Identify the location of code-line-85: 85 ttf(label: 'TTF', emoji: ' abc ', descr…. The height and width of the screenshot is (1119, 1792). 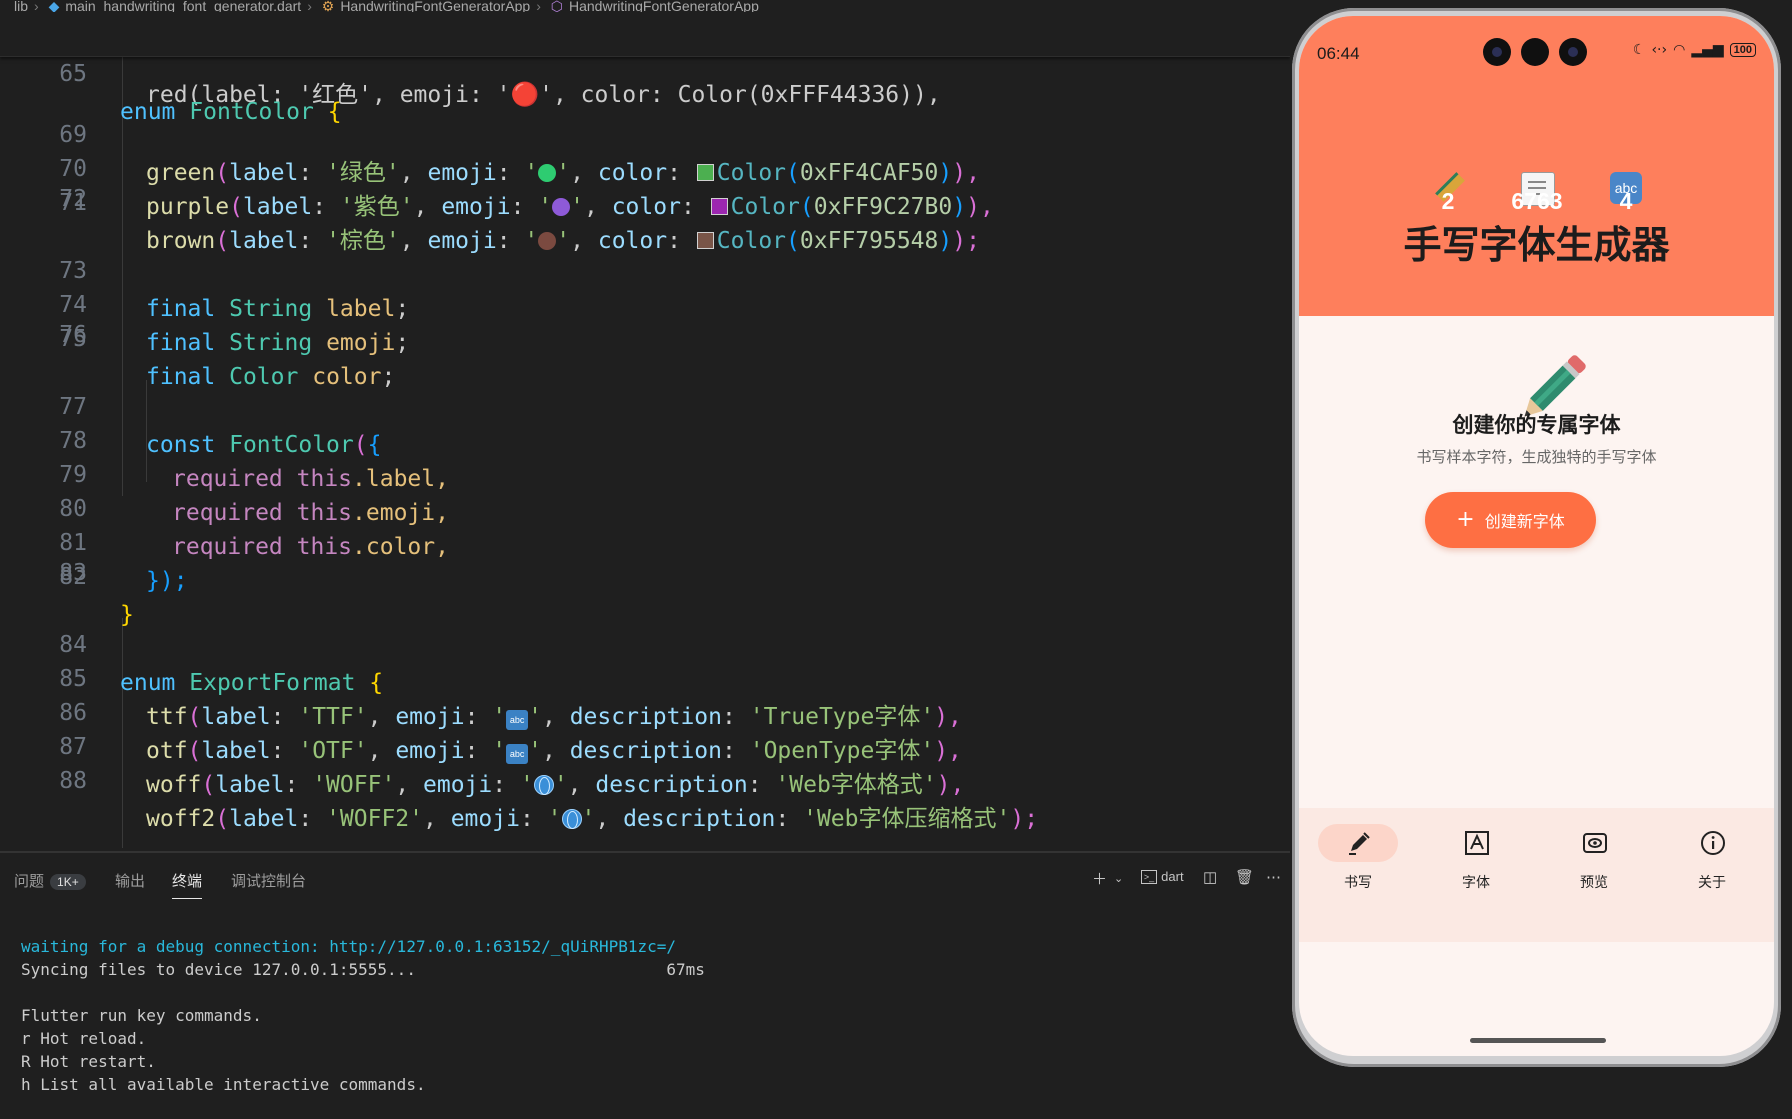
(645, 676).